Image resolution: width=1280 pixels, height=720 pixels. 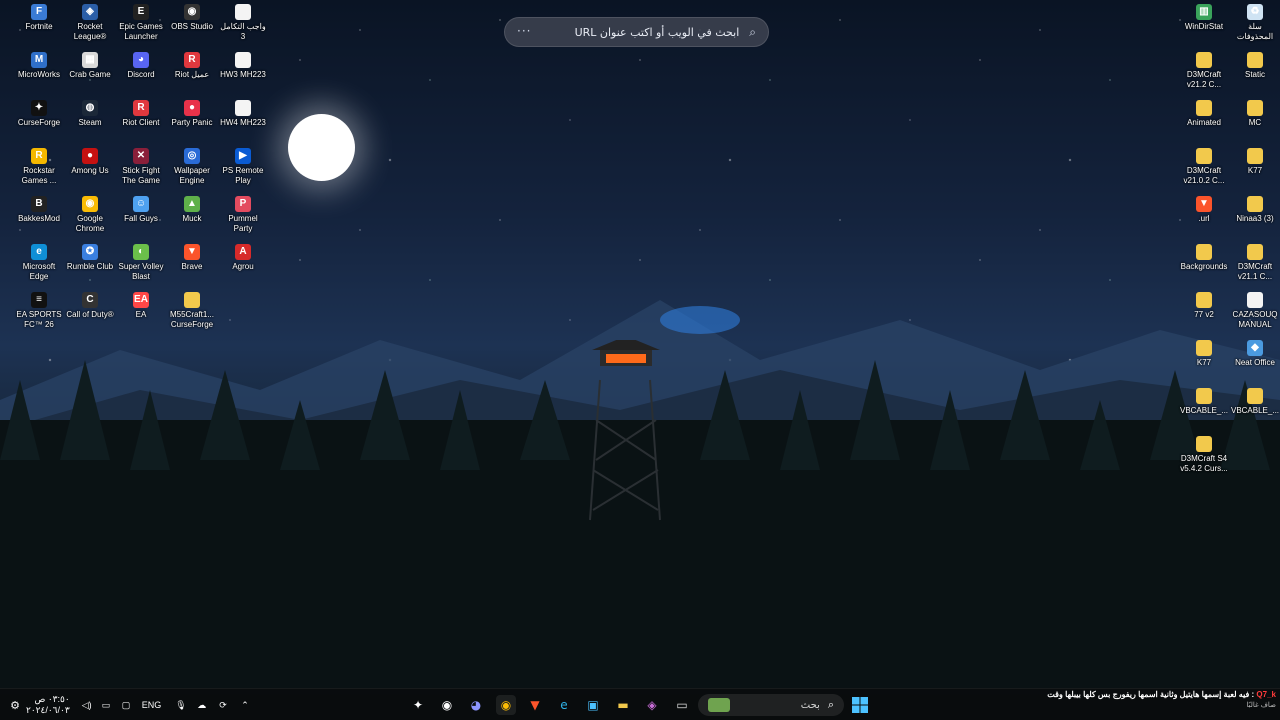 I want to click on screen-icon: ▢, so click(x=129, y=705).